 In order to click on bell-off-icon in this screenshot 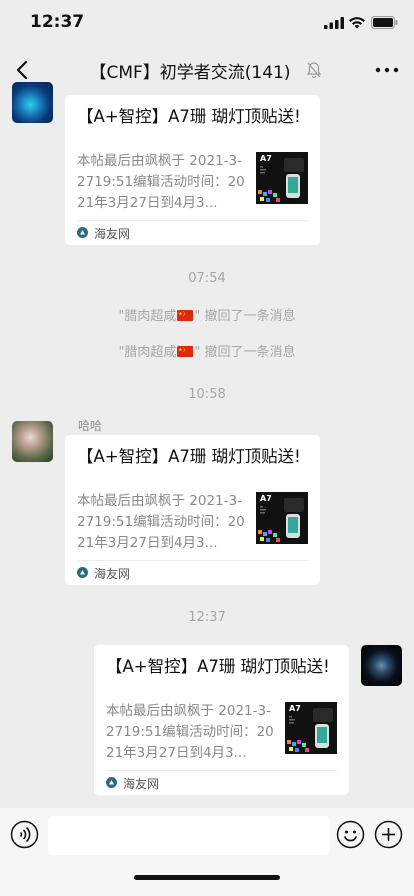, I will do `click(314, 70)`.